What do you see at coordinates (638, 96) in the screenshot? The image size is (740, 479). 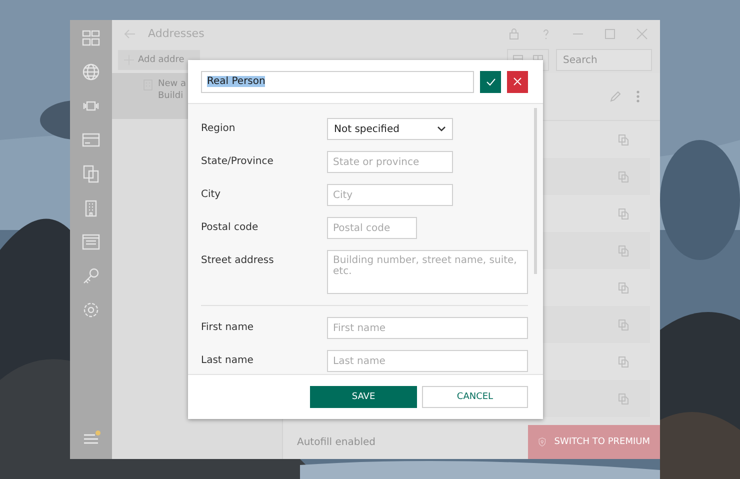 I see `more-icon` at bounding box center [638, 96].